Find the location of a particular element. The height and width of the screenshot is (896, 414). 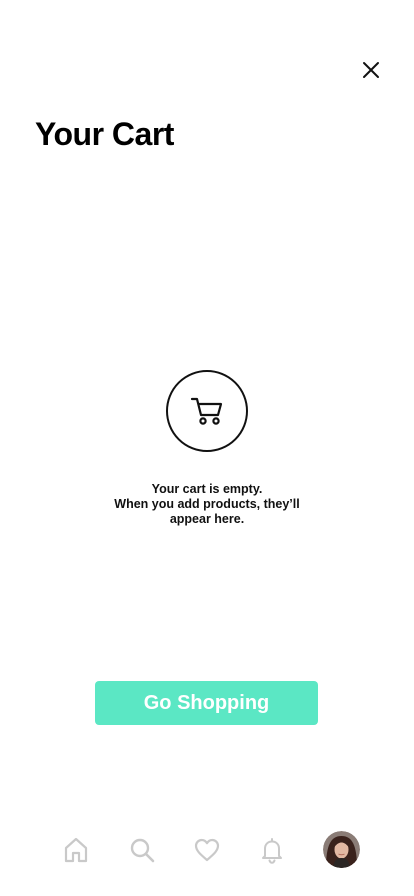

close-icon is located at coordinates (371, 70).